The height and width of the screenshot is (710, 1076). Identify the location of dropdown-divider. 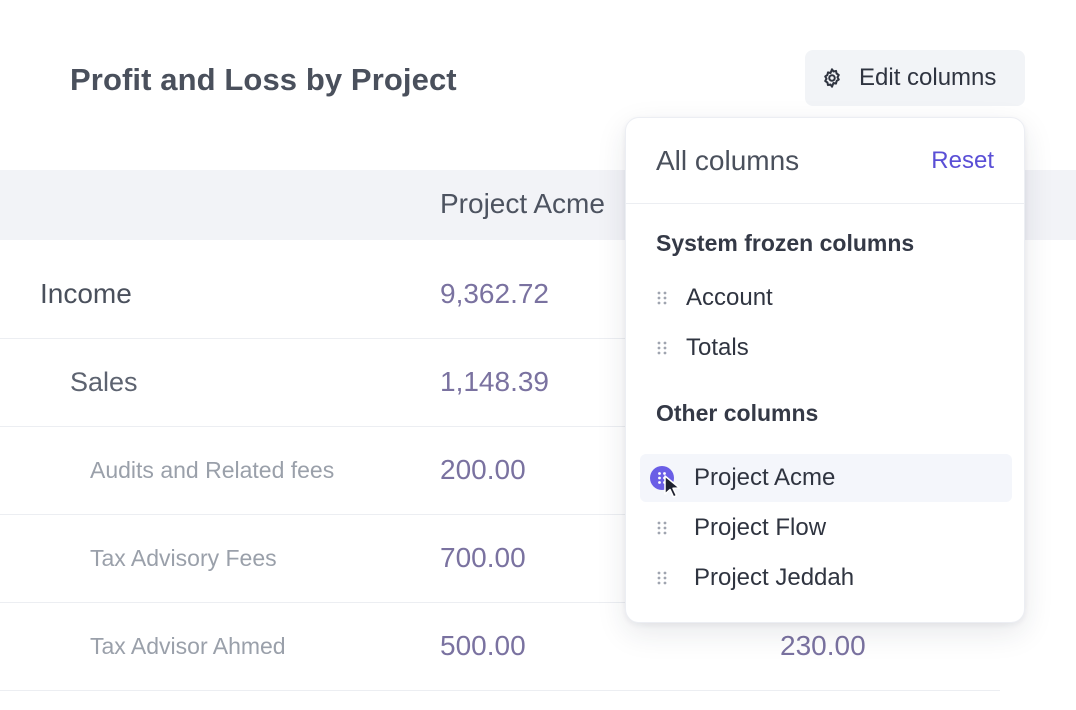
(825, 203).